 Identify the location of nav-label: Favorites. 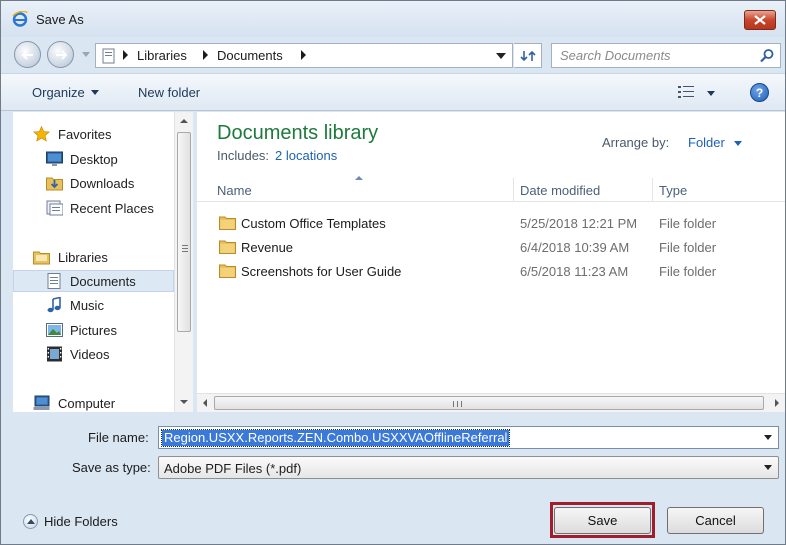
(85, 134).